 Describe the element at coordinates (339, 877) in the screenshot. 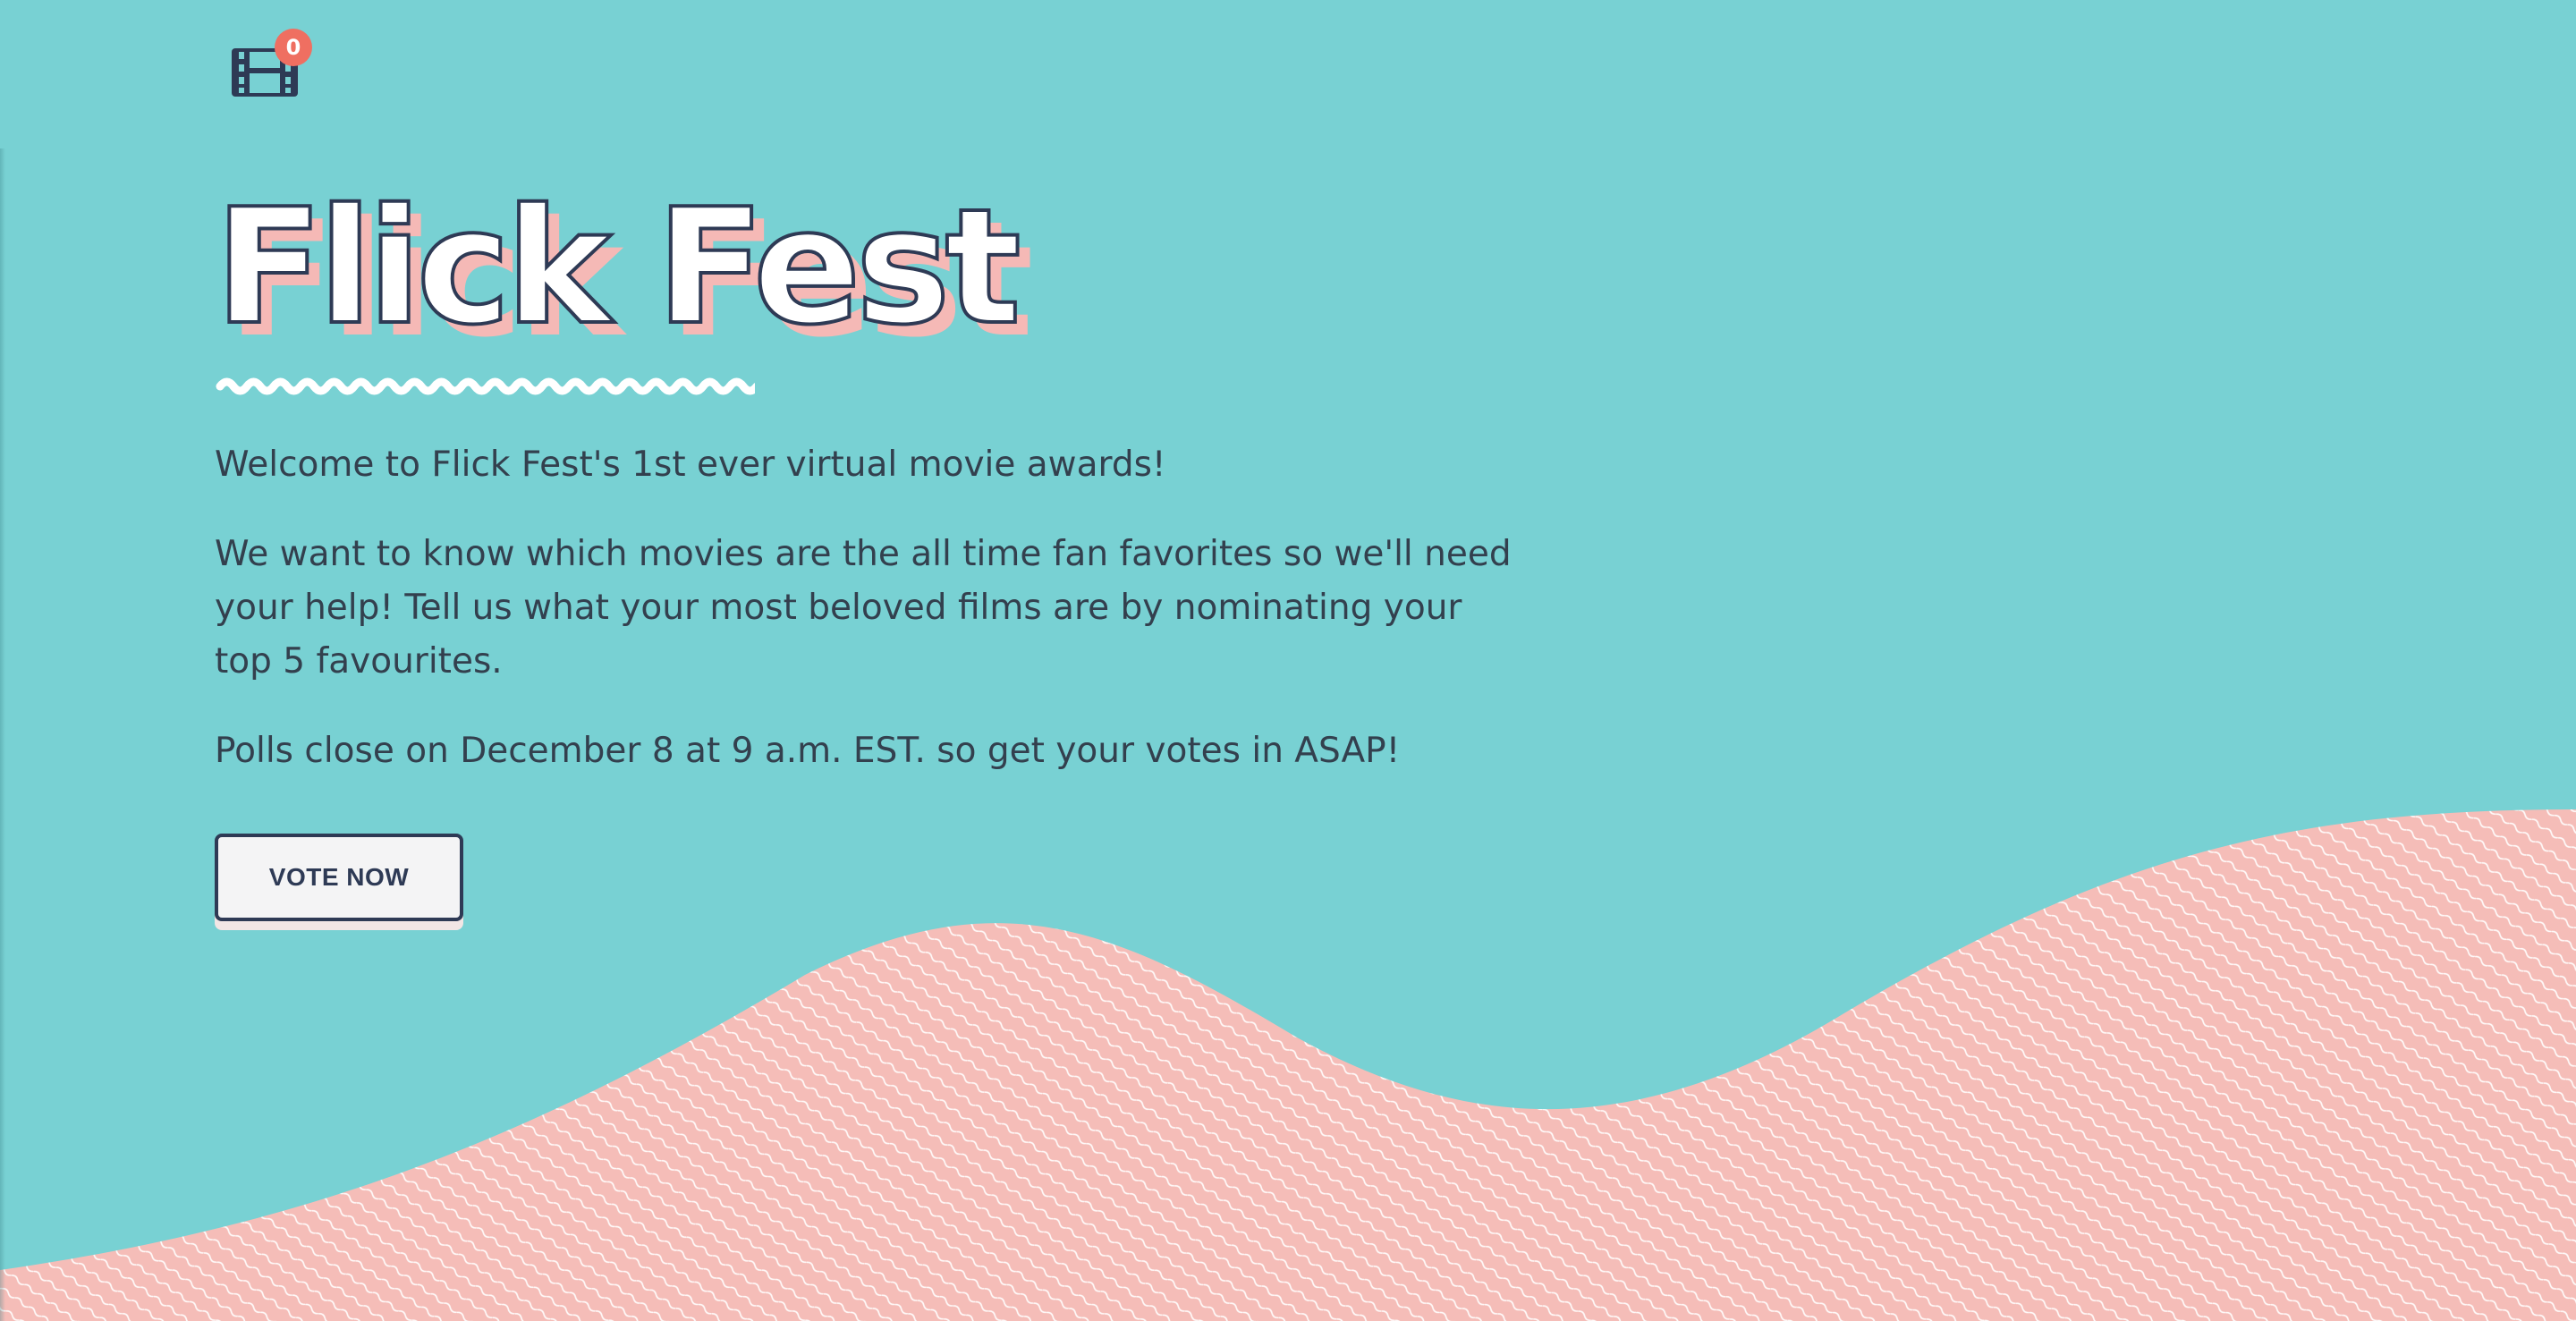

I see `vote-now-button: VOTE NOW` at that location.